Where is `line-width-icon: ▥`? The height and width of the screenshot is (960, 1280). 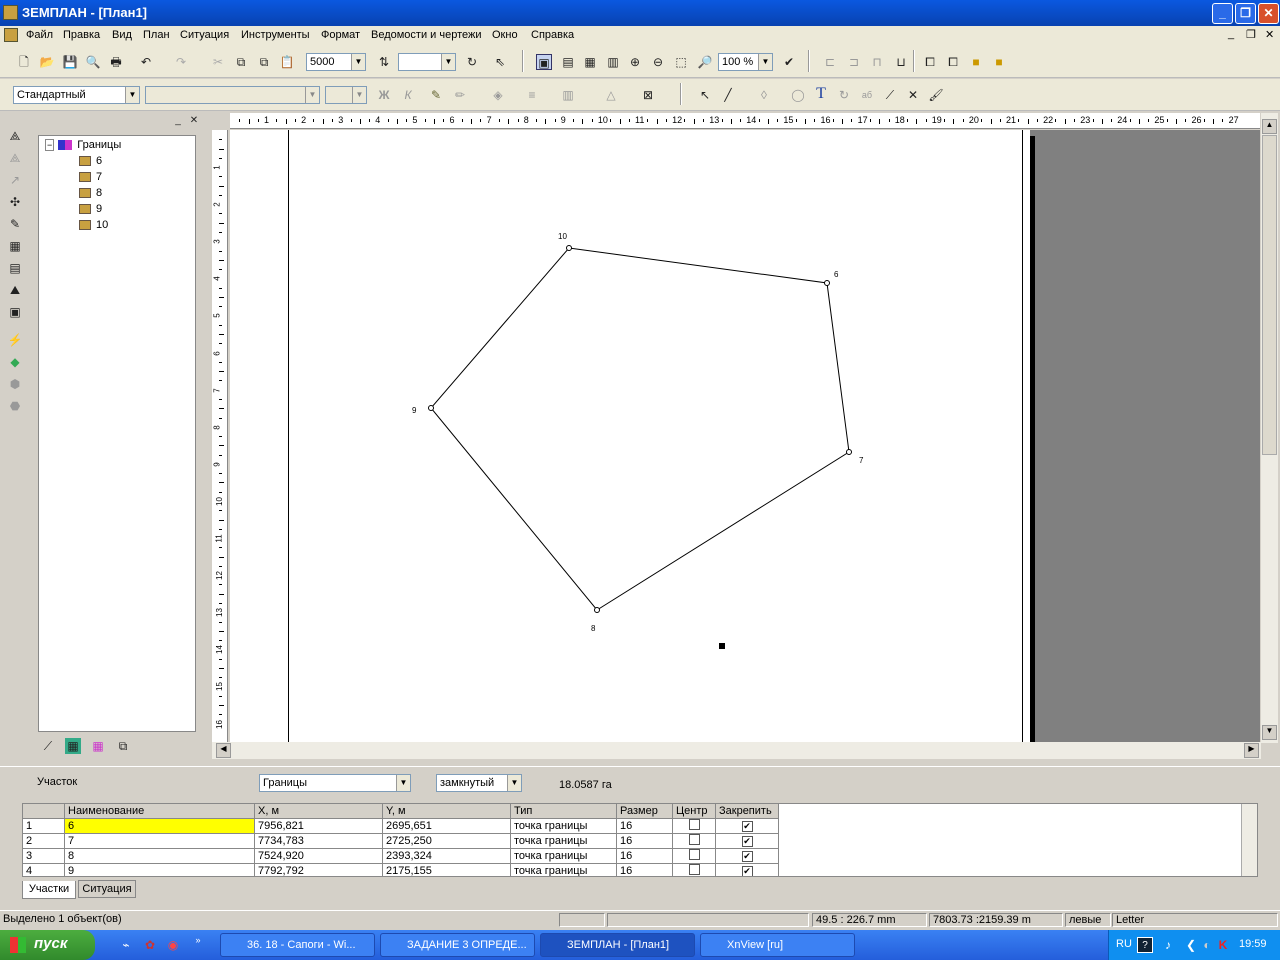
line-width-icon: ▥ is located at coordinates (568, 95).